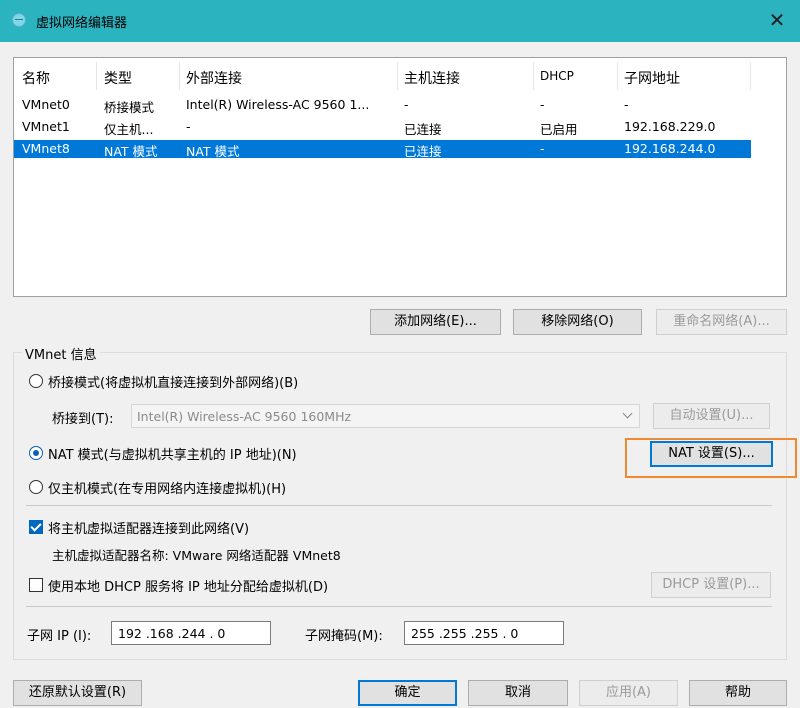 Image resolution: width=800 pixels, height=708 pixels. I want to click on nat-mode-label: NAT 模式(与虚拟机共享主机的 IP 地址)(N), so click(172, 453).